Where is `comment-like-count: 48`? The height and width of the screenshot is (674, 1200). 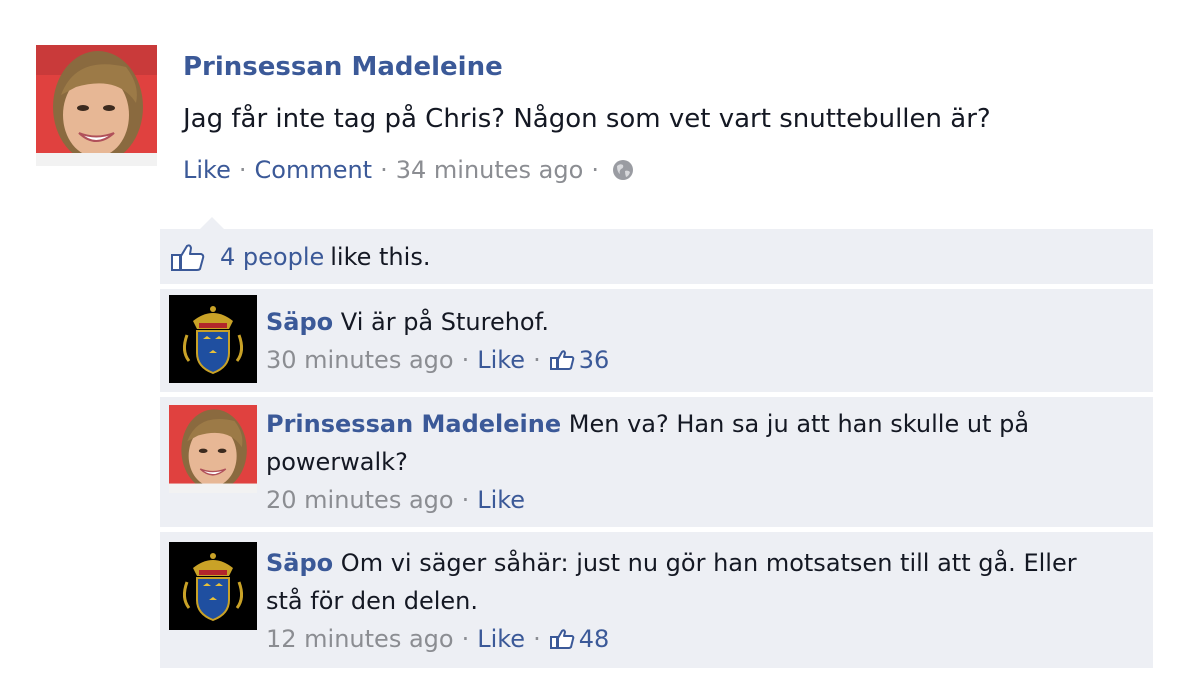 comment-like-count: 48 is located at coordinates (579, 639).